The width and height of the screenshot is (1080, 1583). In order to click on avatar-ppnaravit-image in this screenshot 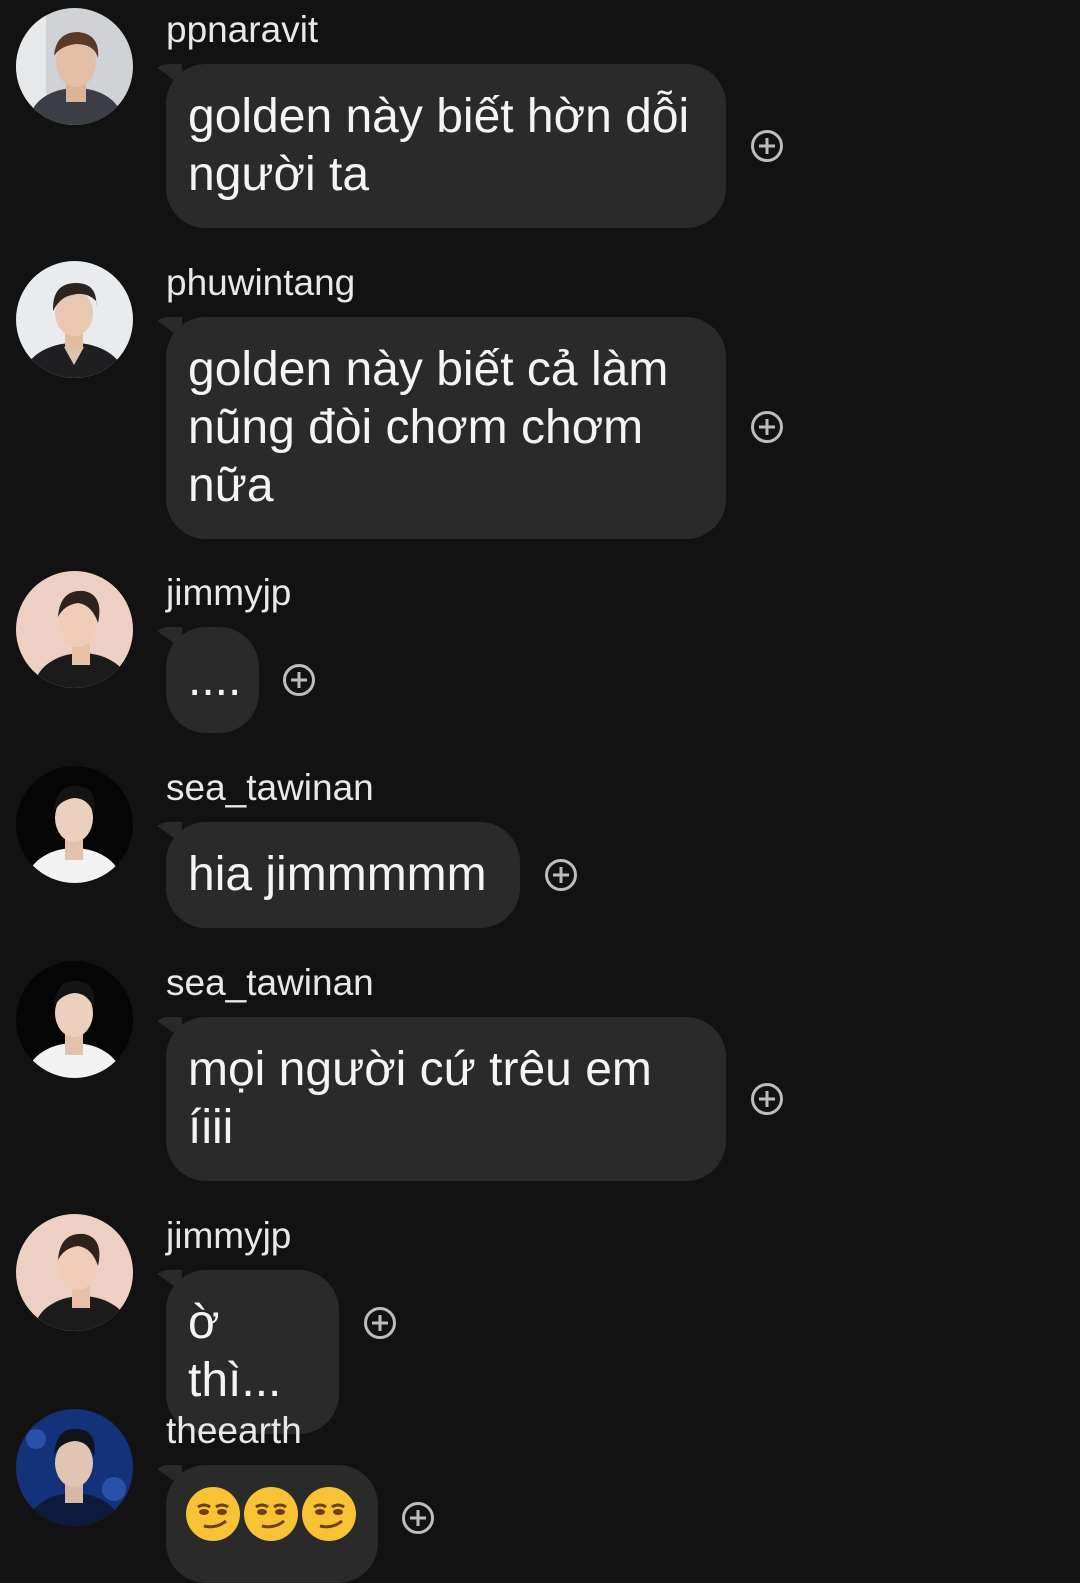, I will do `click(74, 66)`.